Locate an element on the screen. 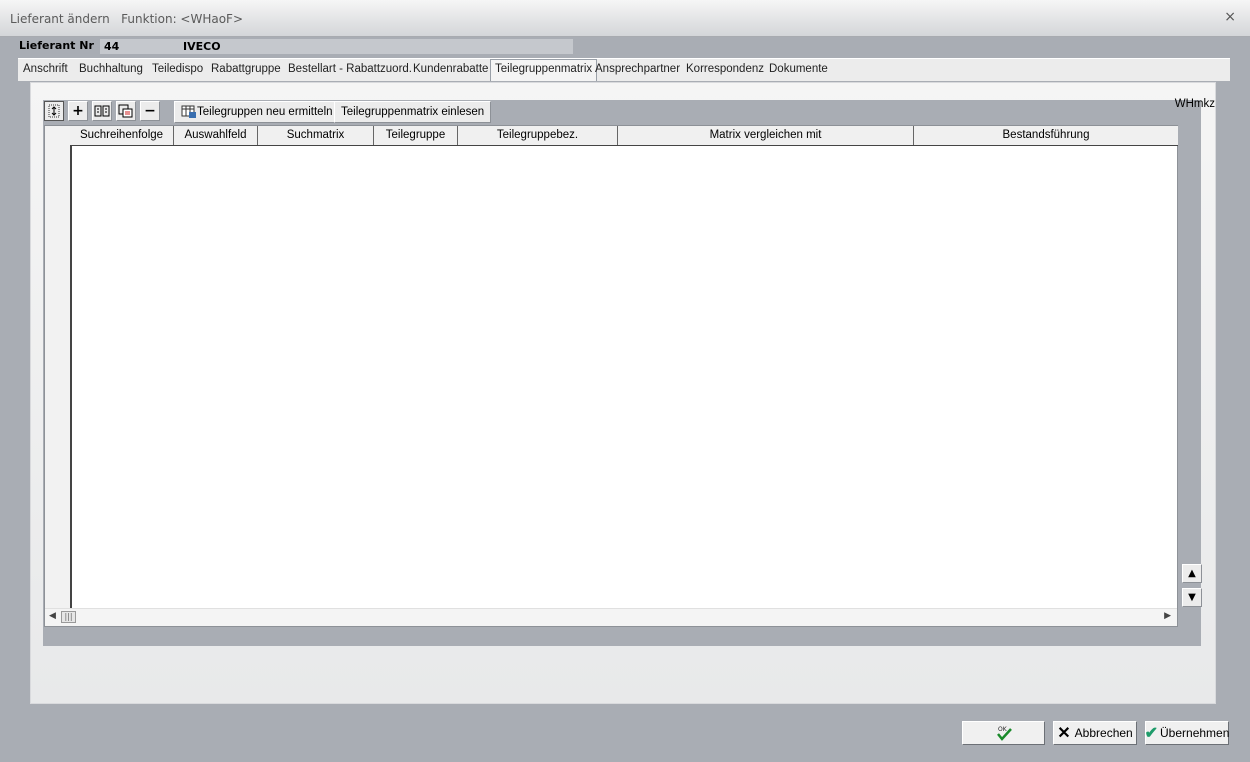 Image resolution: width=1250 pixels, height=762 pixels. column-header: Suchreihenfolge is located at coordinates (122, 135).